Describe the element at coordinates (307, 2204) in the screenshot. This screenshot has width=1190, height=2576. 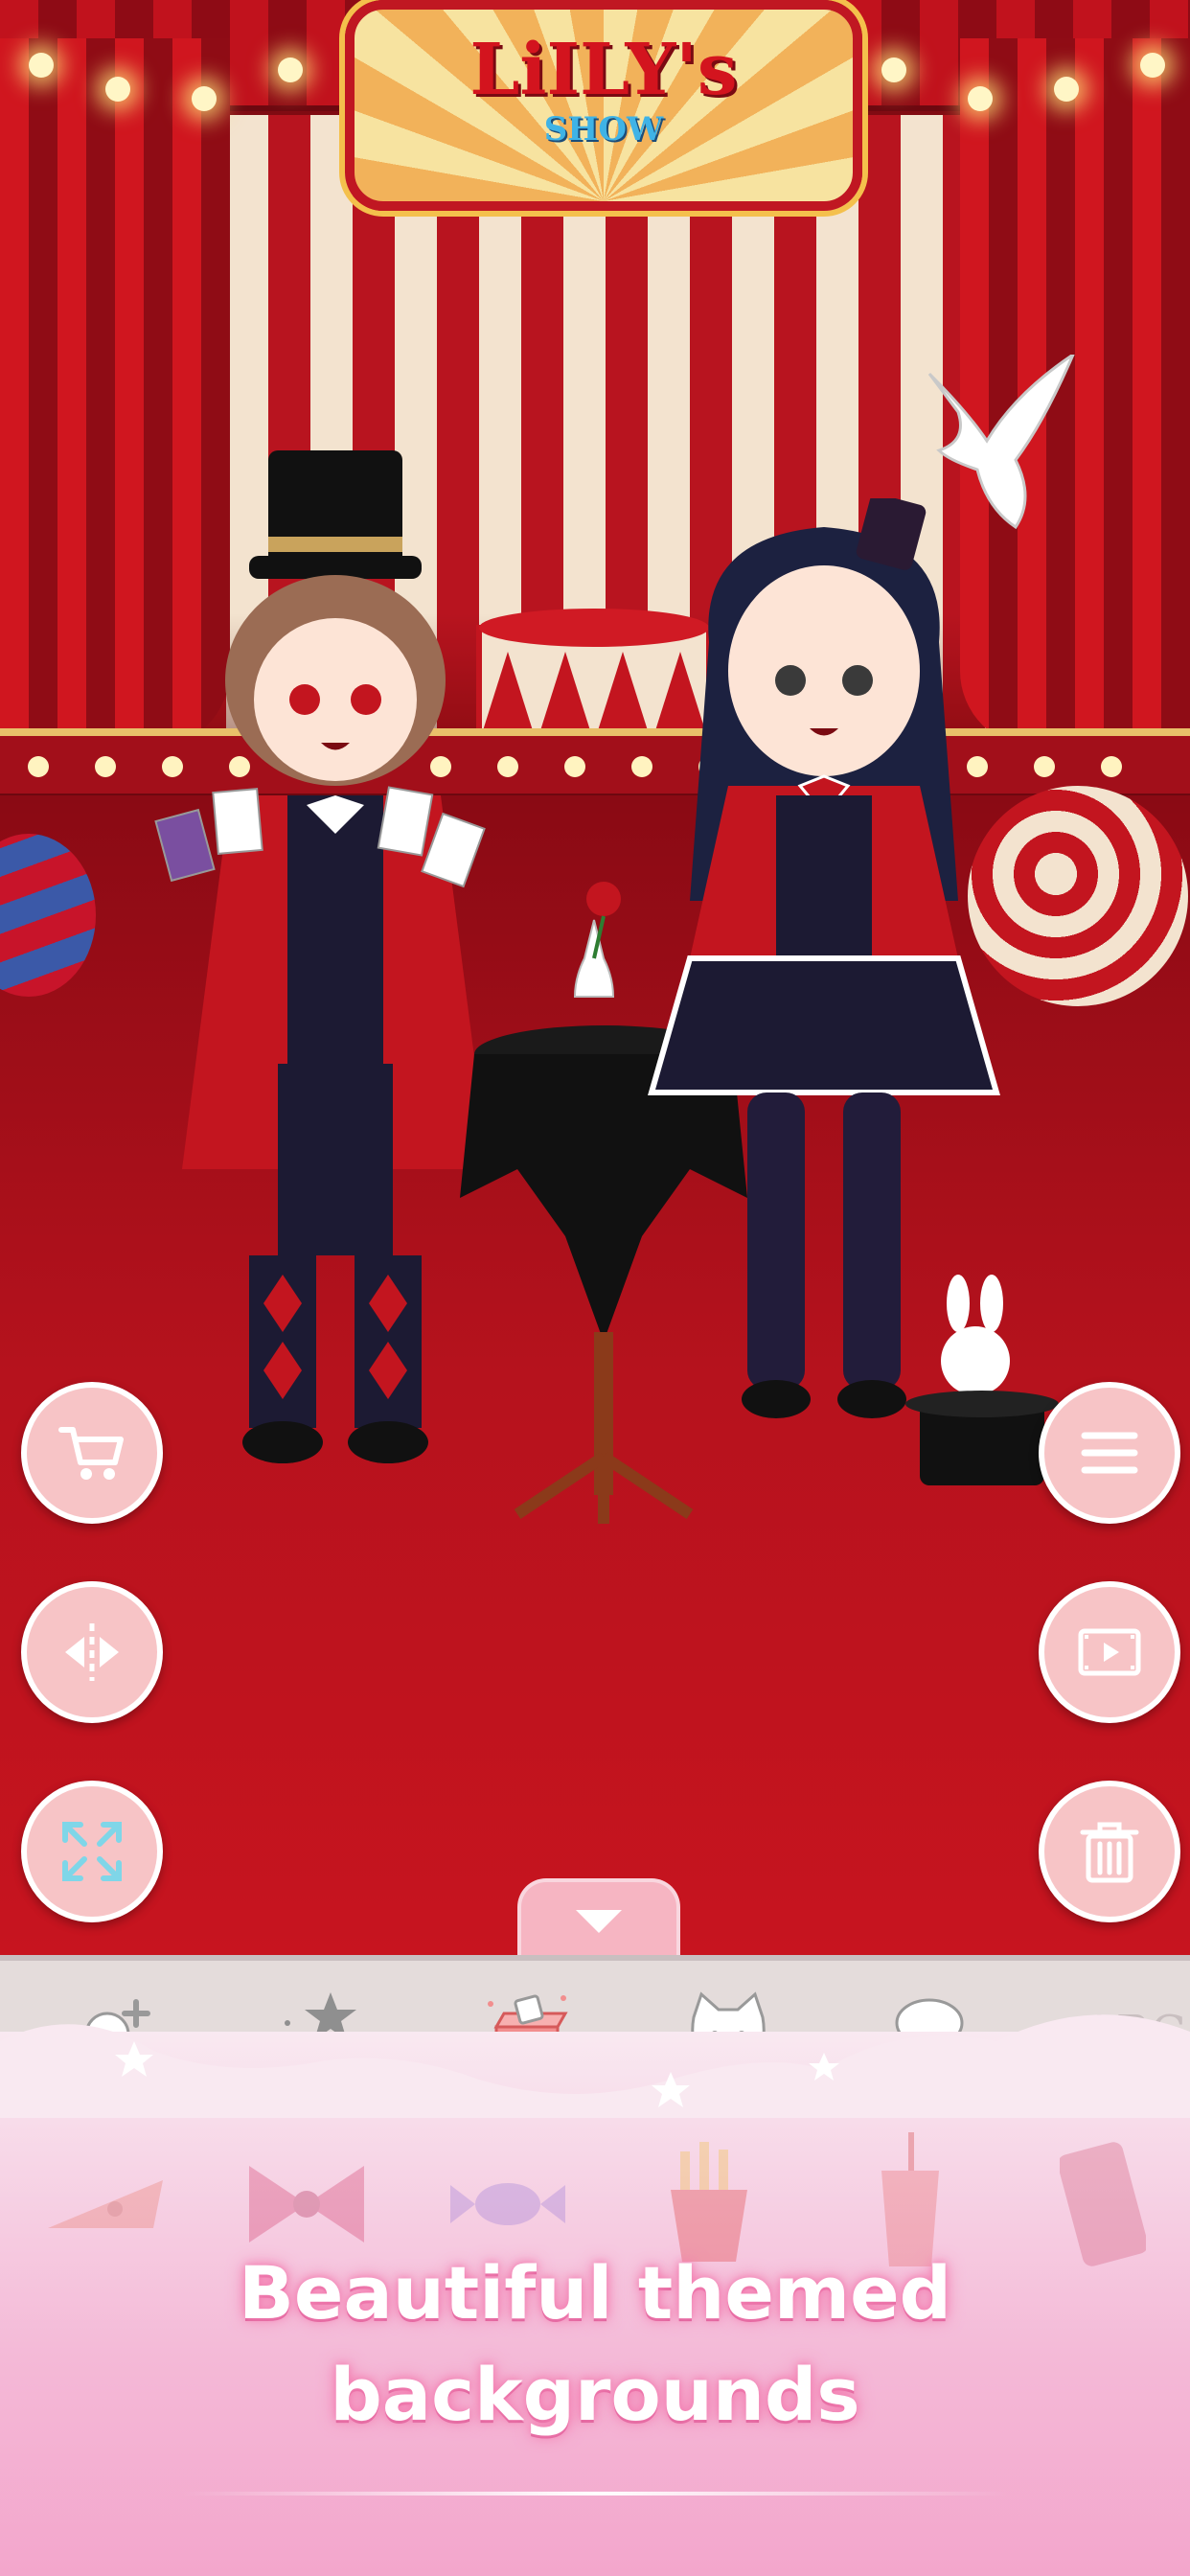
I see `bow-icon` at that location.